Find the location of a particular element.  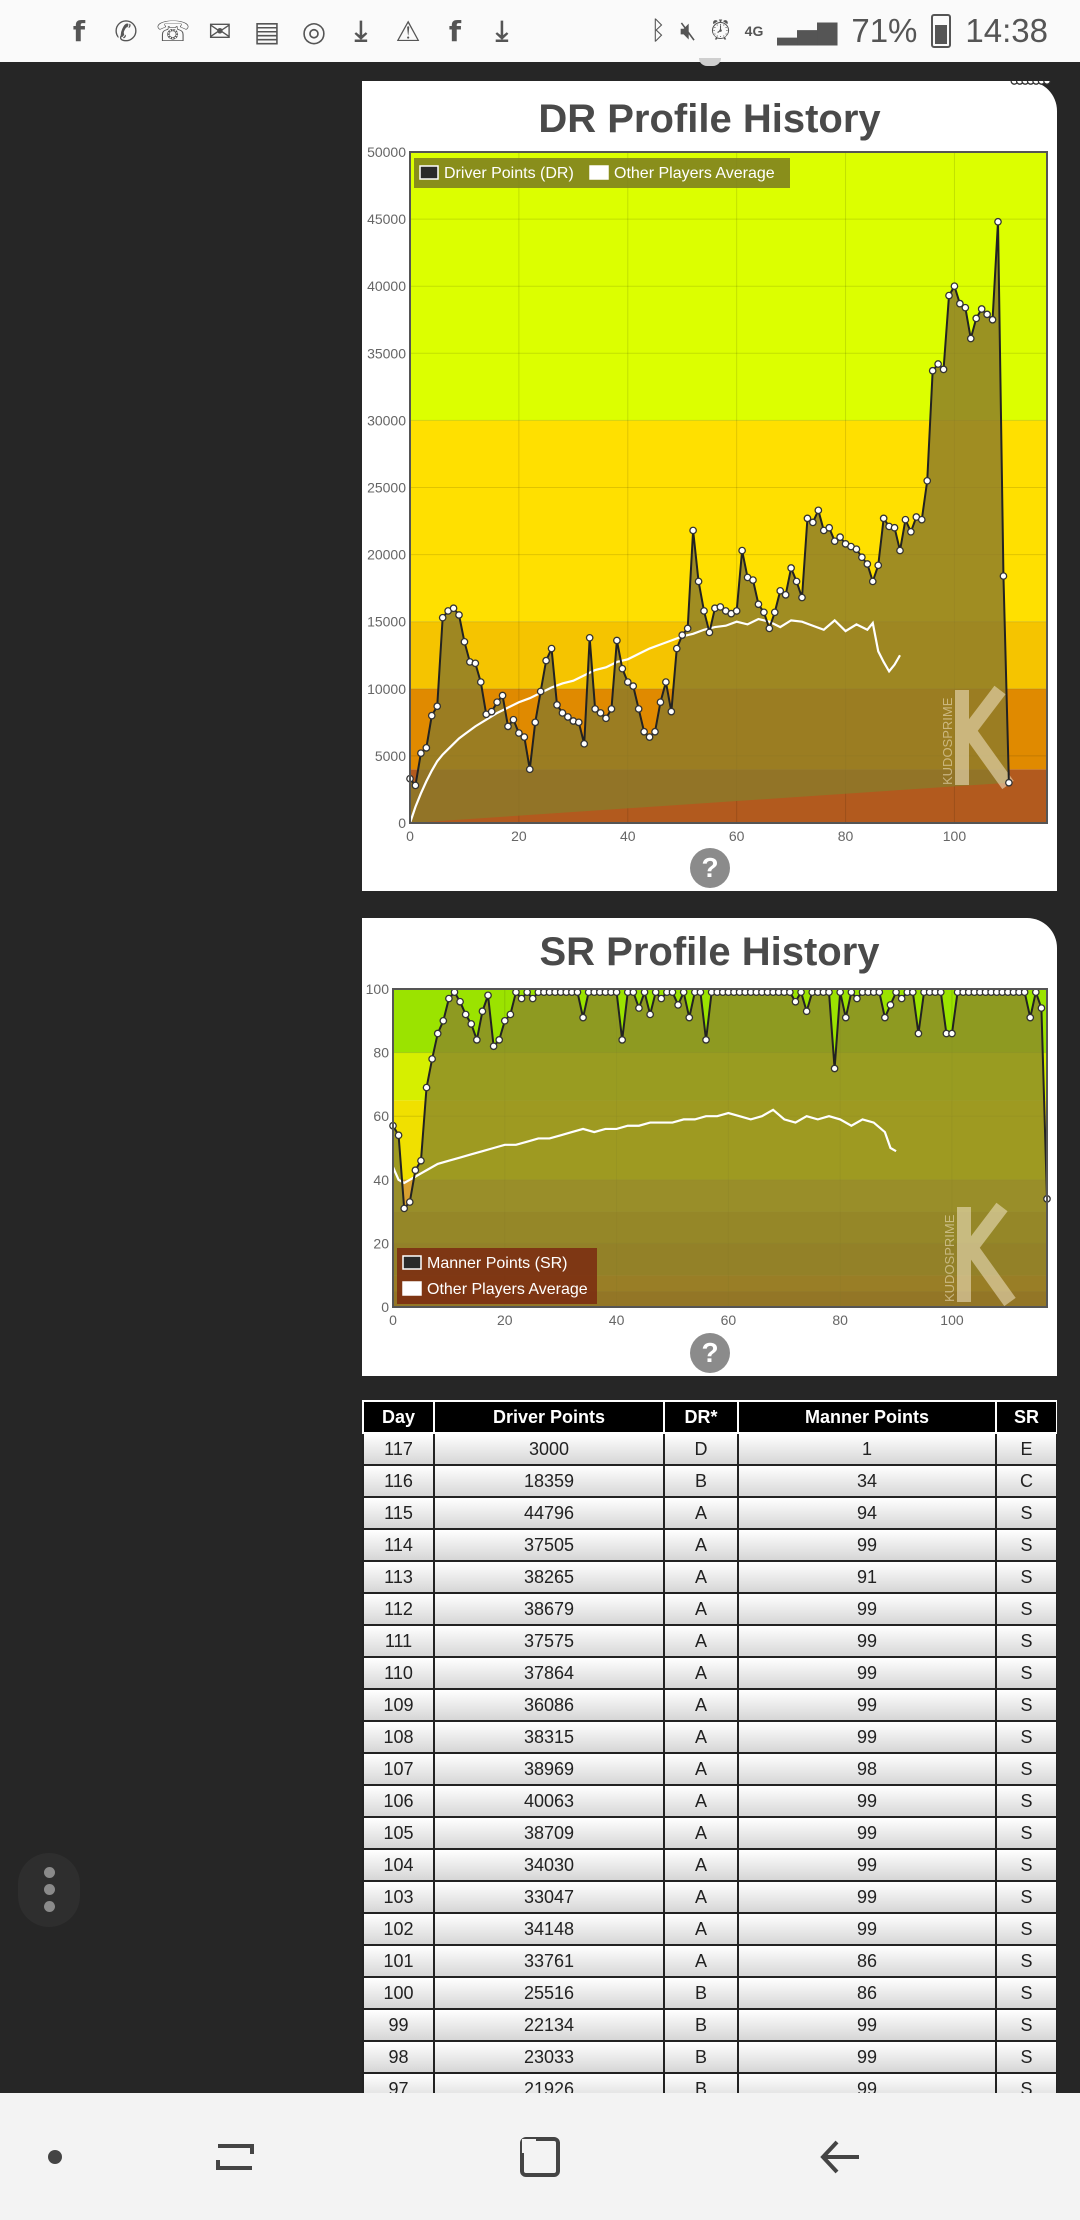

day-cell: 100 is located at coordinates (398, 1993).